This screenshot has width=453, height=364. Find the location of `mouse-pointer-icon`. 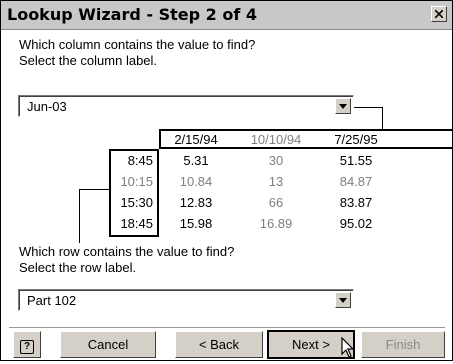

mouse-pointer-icon is located at coordinates (348, 350).